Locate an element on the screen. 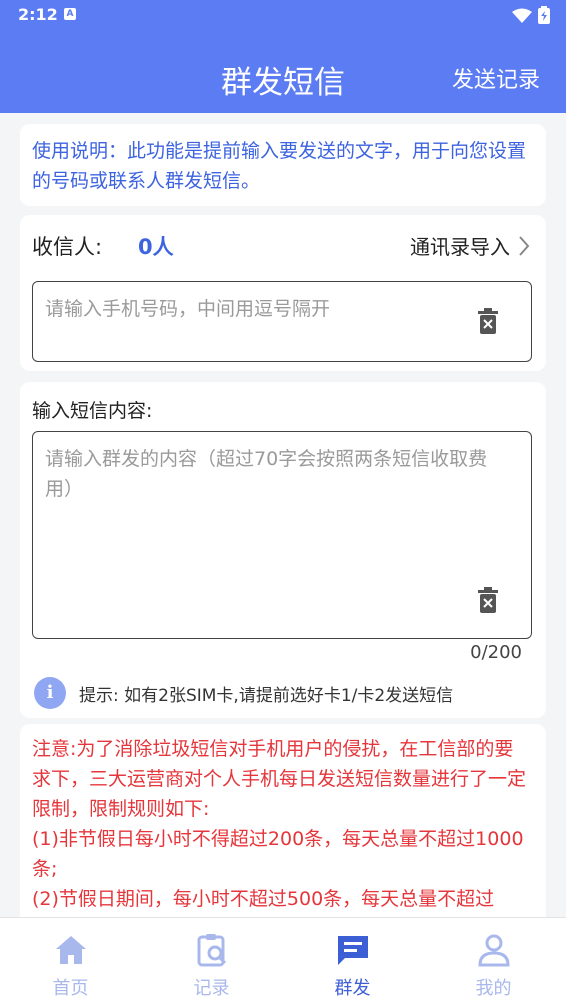 The height and width of the screenshot is (1007, 566). chevron-right-icon is located at coordinates (524, 245).